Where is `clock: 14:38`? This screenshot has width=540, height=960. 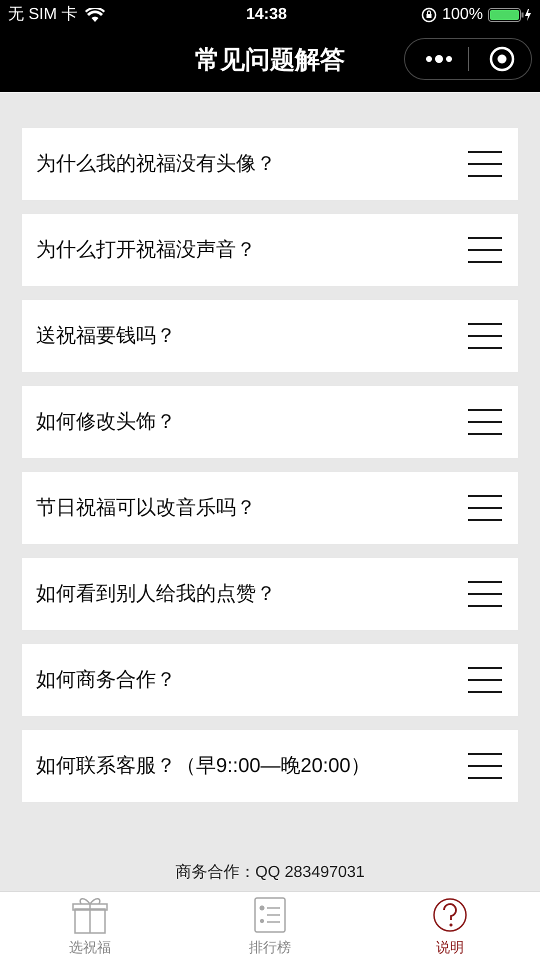 clock: 14:38 is located at coordinates (266, 15).